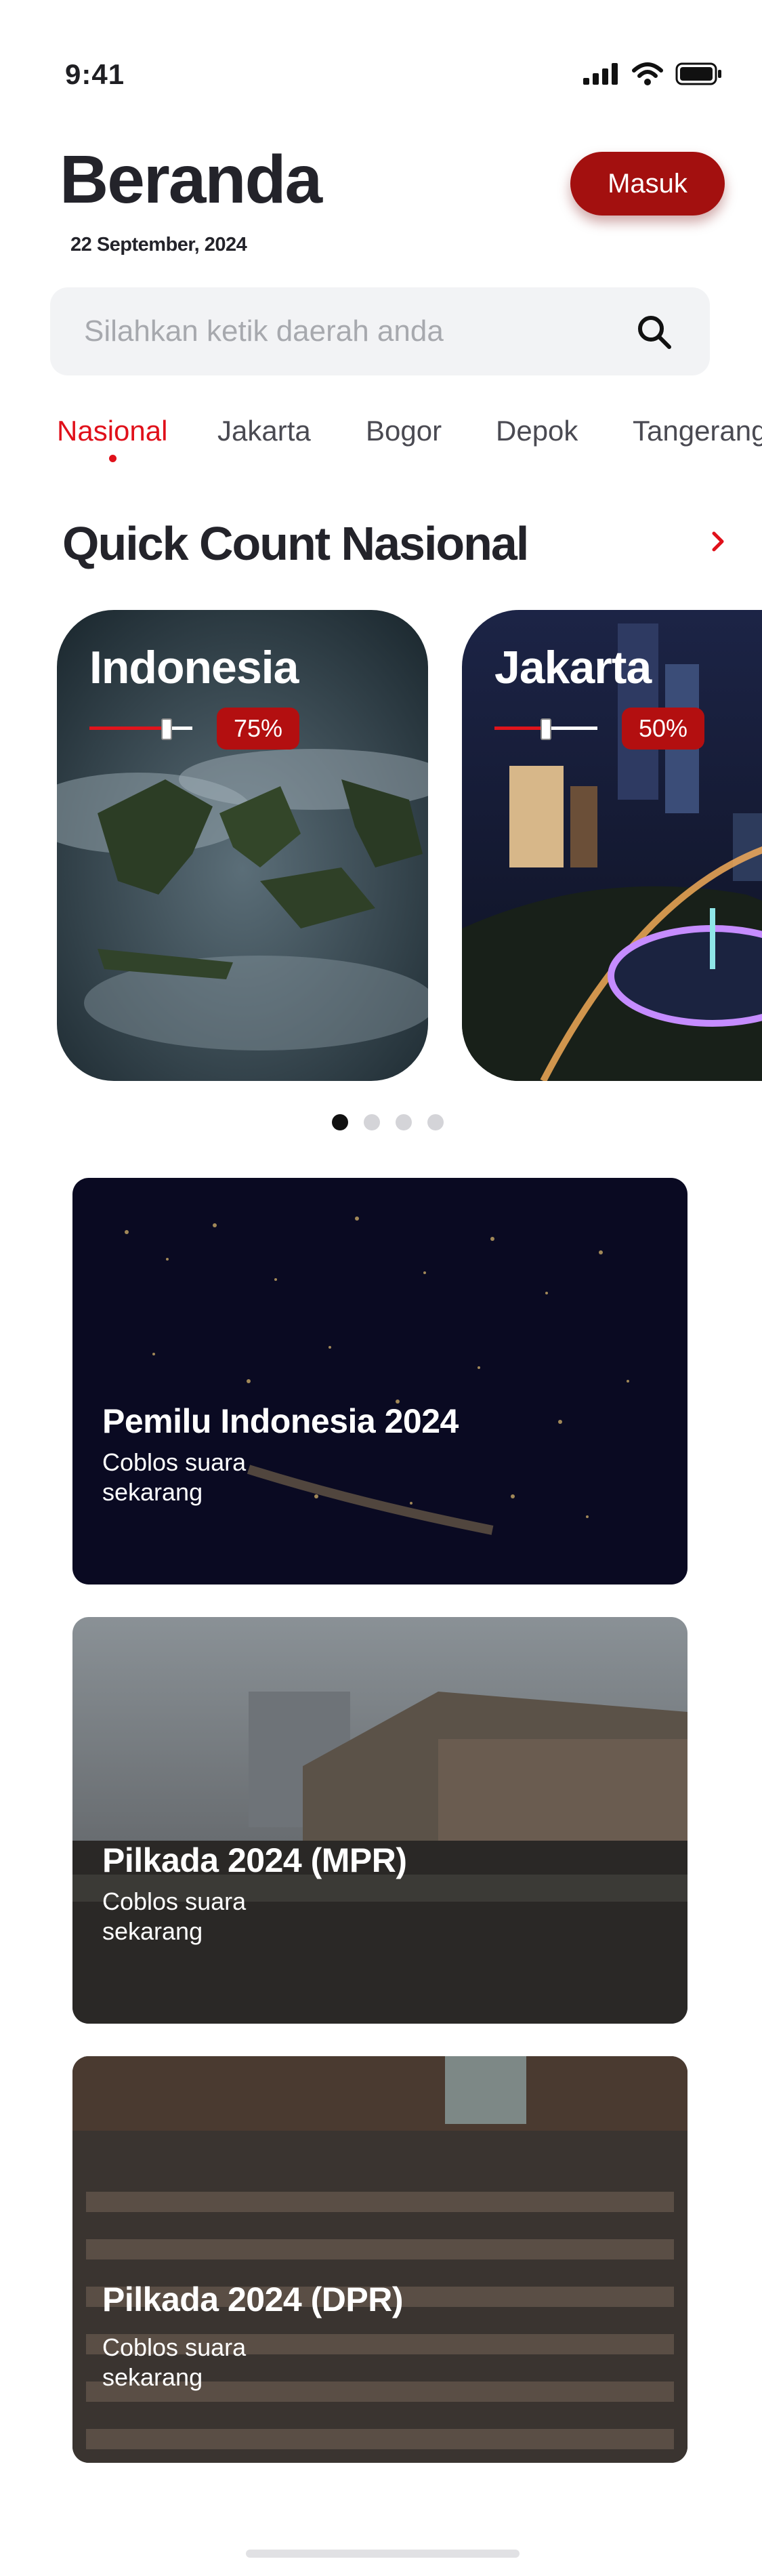 The height and width of the screenshot is (2576, 762). What do you see at coordinates (349, 332) in the screenshot?
I see `search-input` at bounding box center [349, 332].